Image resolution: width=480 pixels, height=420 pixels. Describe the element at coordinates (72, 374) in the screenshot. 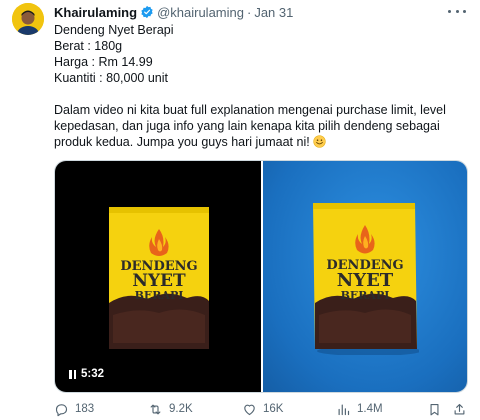

I see `pause-icon` at that location.